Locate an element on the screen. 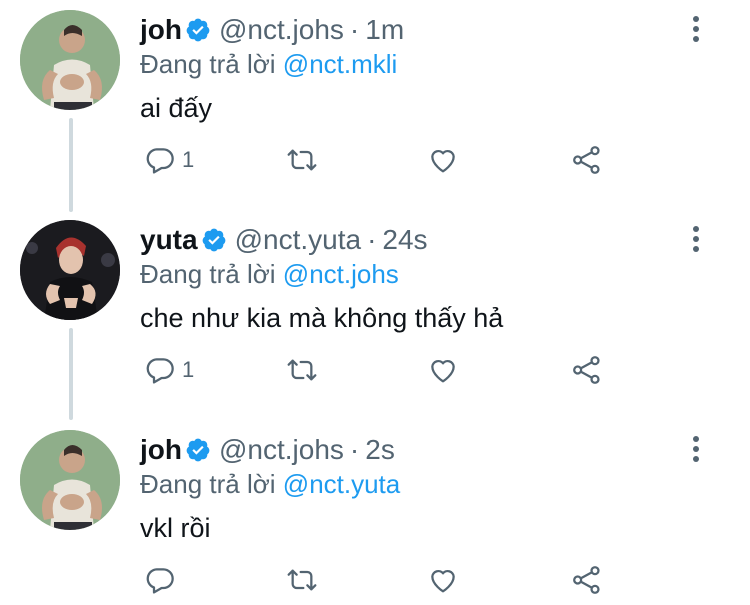 This screenshot has width=750, height=605. tweet-text: vkl rồi is located at coordinates (175, 528).